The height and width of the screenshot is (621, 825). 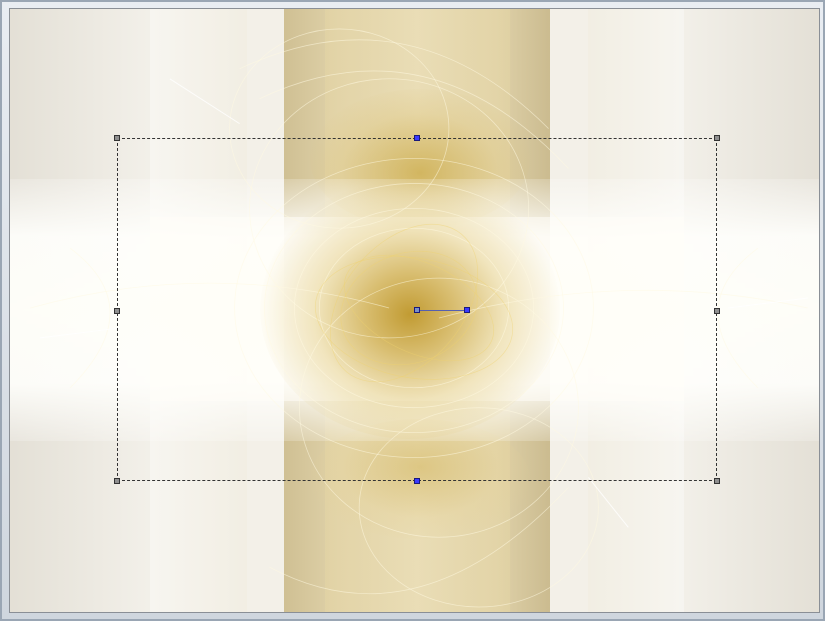 What do you see at coordinates (117, 311) in the screenshot?
I see `handle-middle-left` at bounding box center [117, 311].